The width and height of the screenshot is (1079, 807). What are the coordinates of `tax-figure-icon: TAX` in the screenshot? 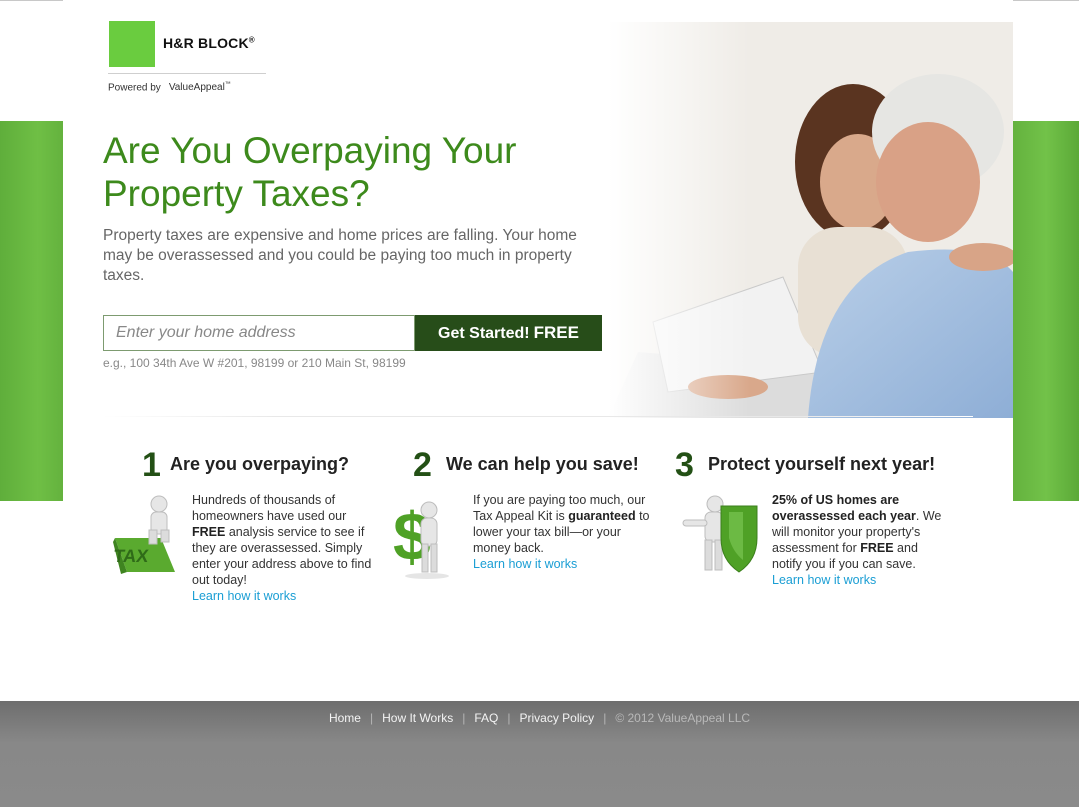 It's located at (147, 535).